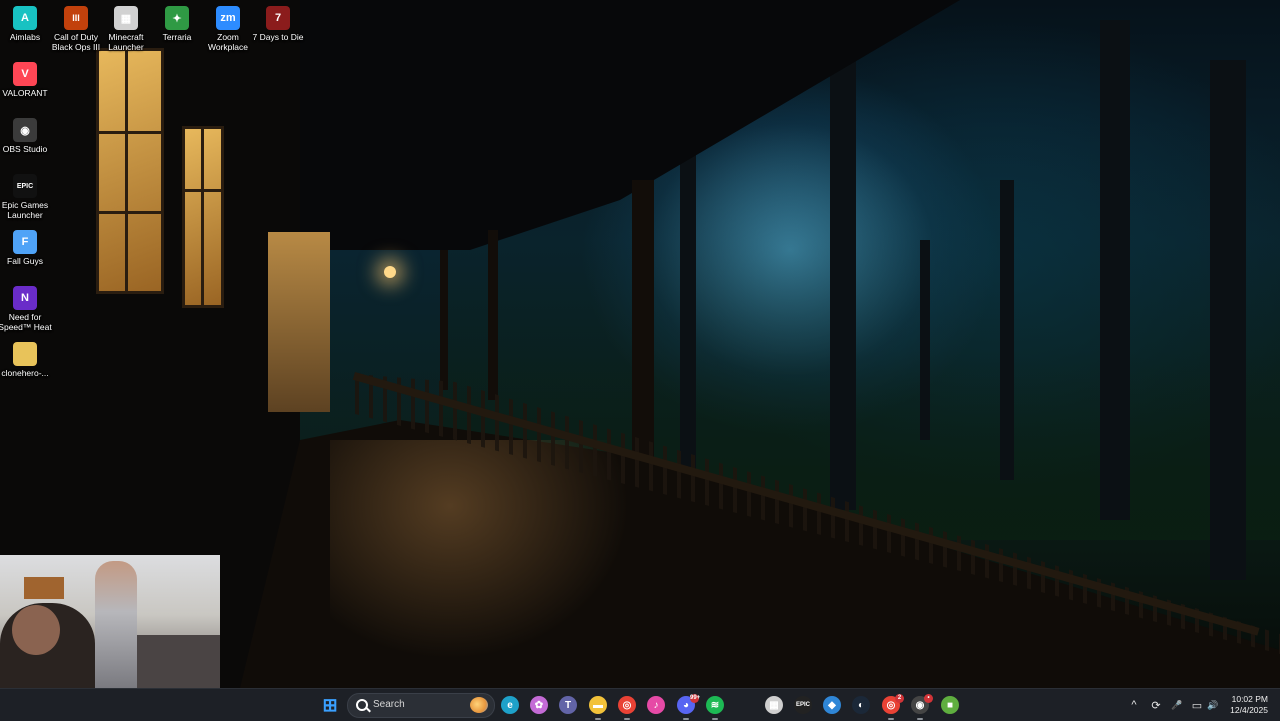 The image size is (1280, 721). Describe the element at coordinates (479, 705) in the screenshot. I see `search-highlight-icon` at that location.